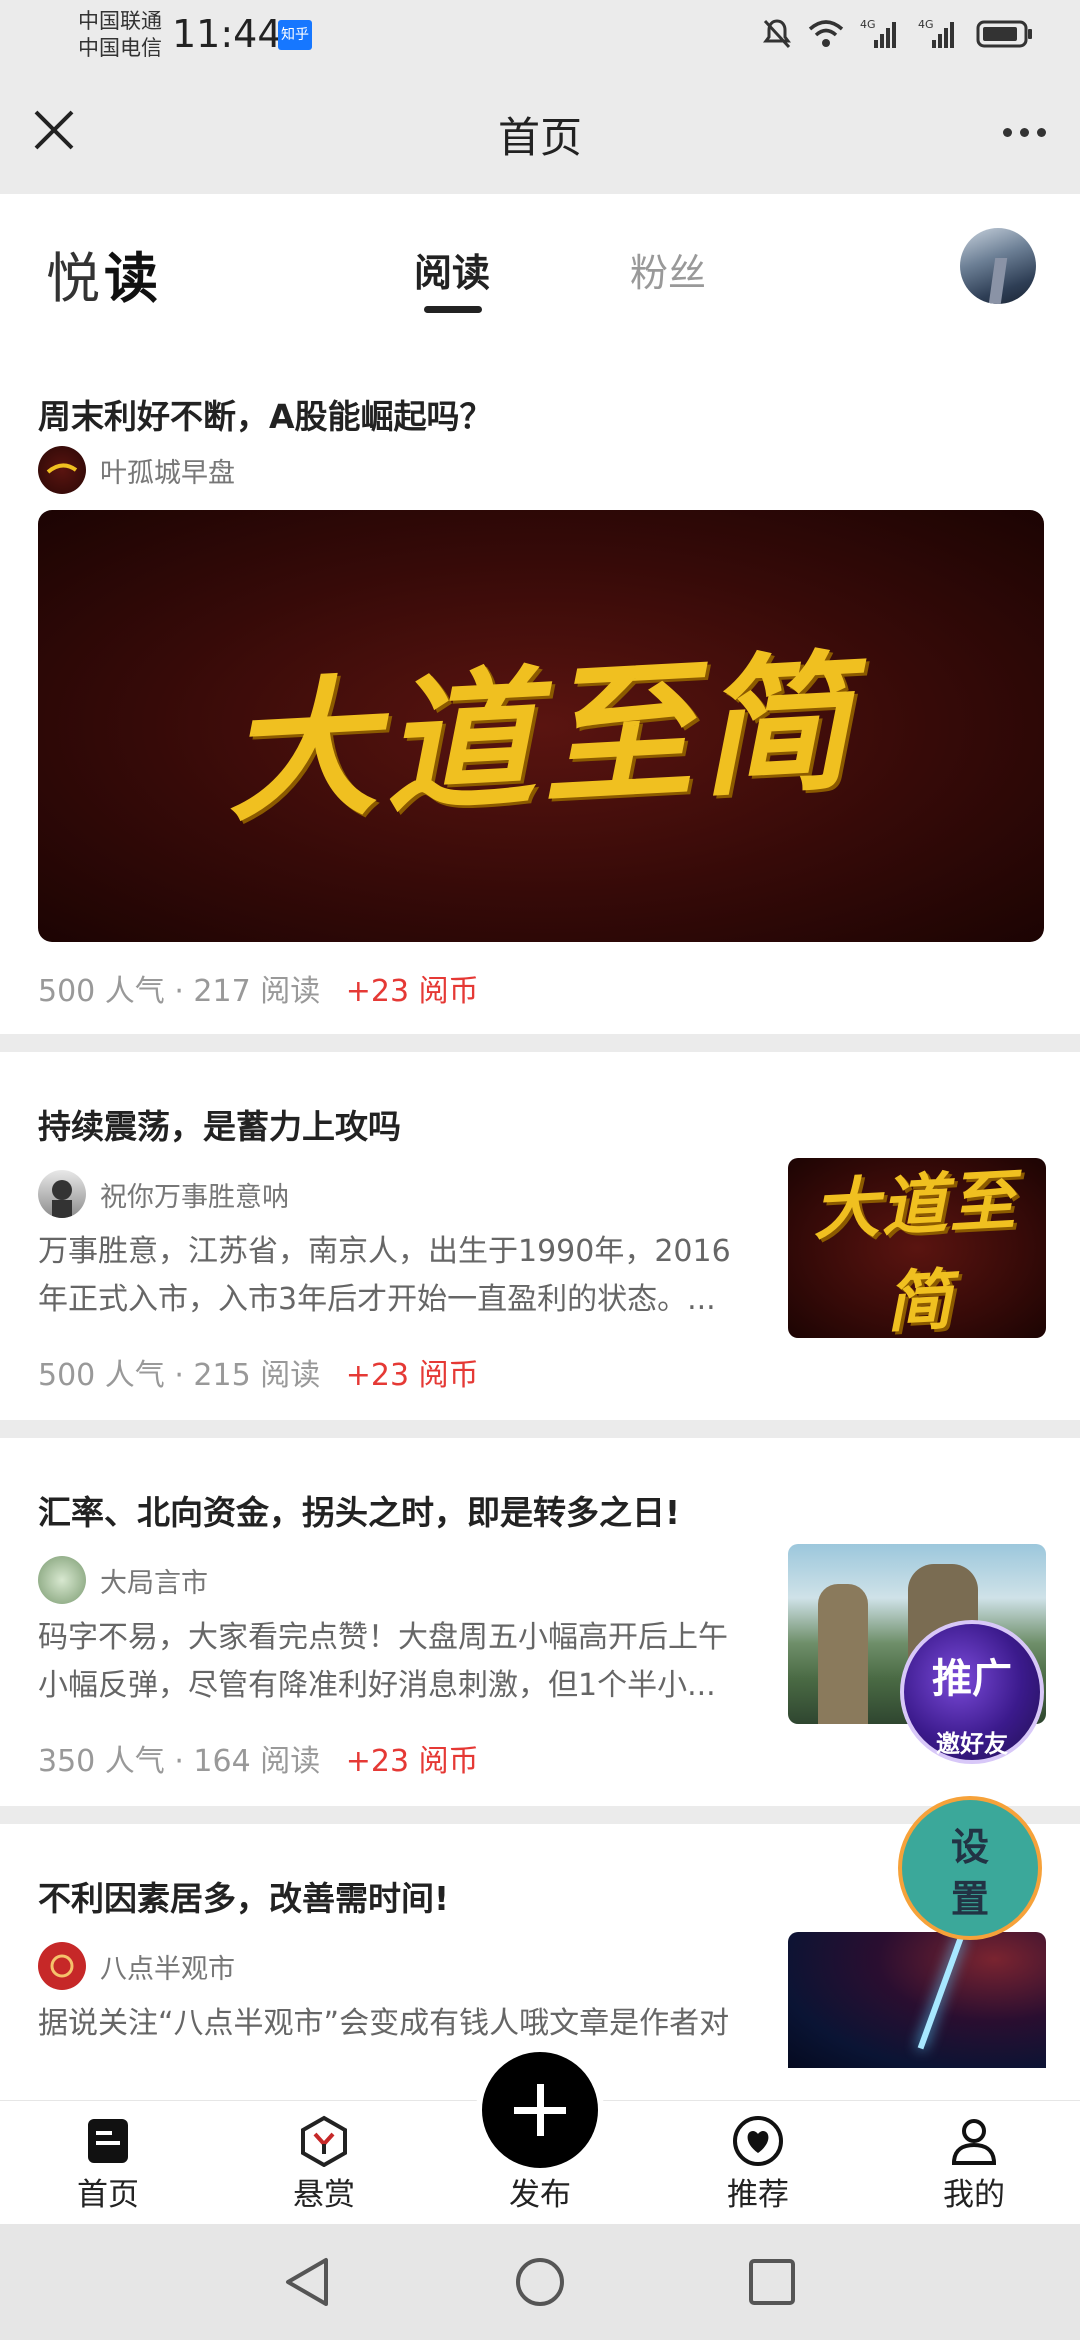  Describe the element at coordinates (383, 1637) in the screenshot. I see `excerpt-line: 码字不易，大家看完点赞！大盘周五小幅高开后上午` at that location.